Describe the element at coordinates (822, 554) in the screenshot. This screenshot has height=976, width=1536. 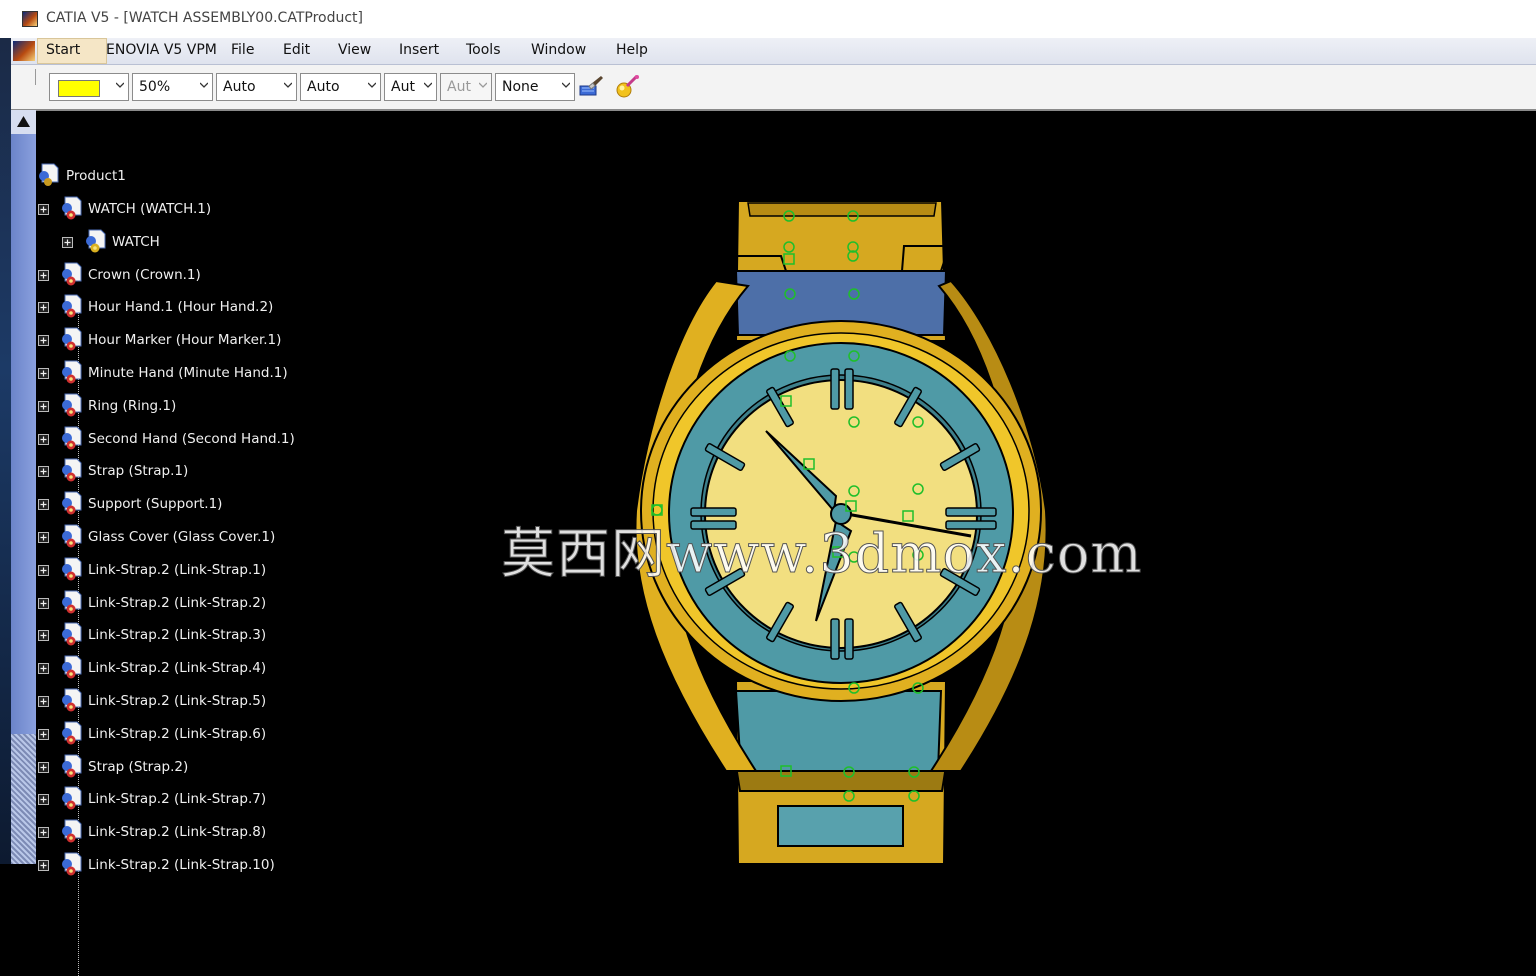
I see `watermark-text: 莫西网www.3dmox.com` at that location.